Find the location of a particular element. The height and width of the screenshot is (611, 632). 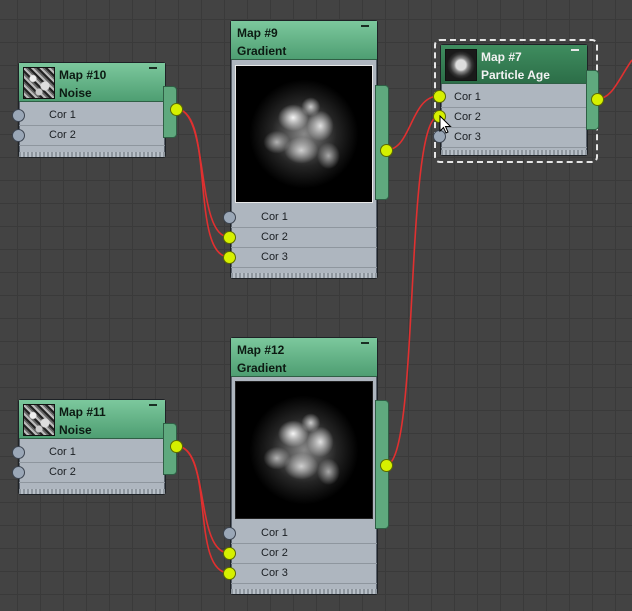

wire-map10-to-map9-cor3 is located at coordinates (202, 183).